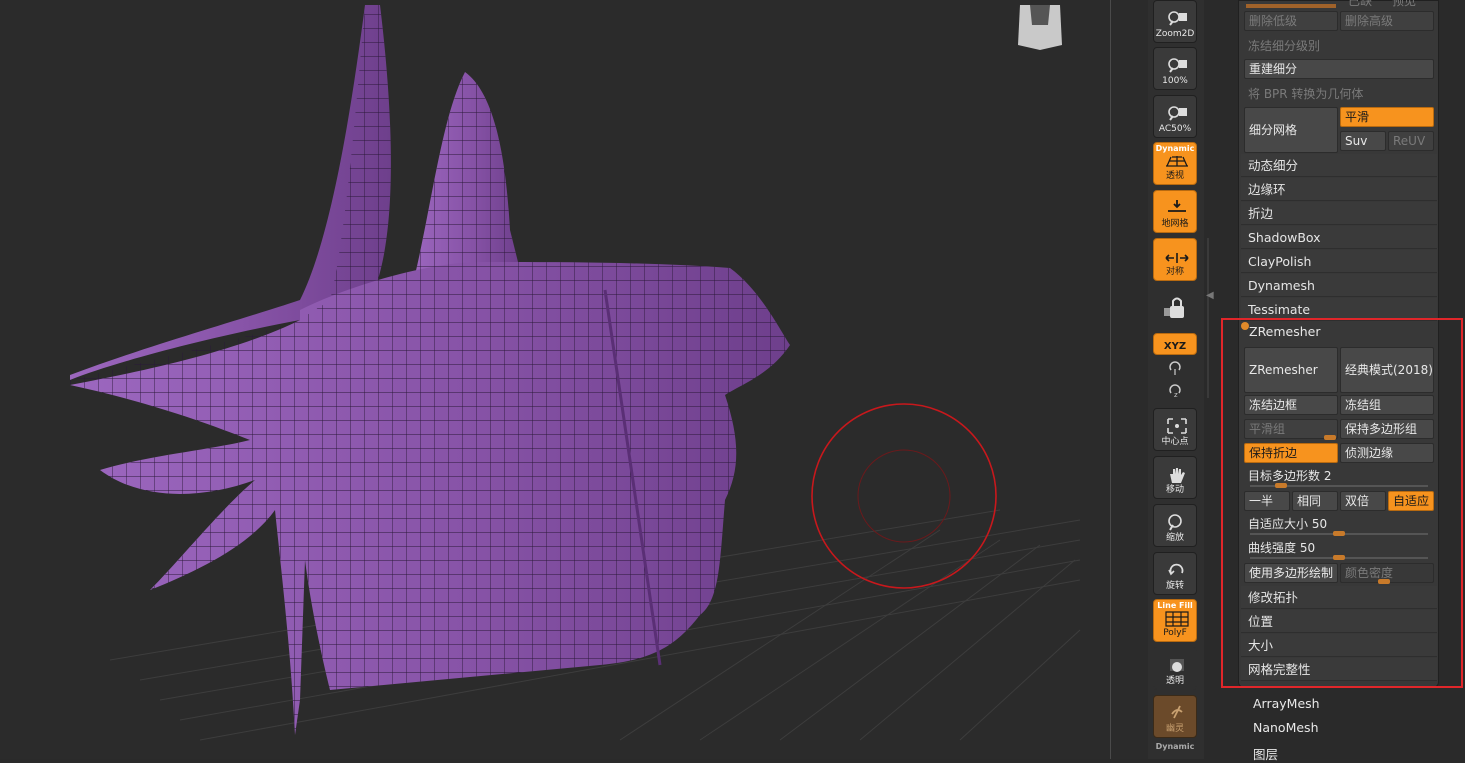 The image size is (1465, 763). What do you see at coordinates (1319, 524) in the screenshot?
I see `adapt-size-value: 50` at bounding box center [1319, 524].